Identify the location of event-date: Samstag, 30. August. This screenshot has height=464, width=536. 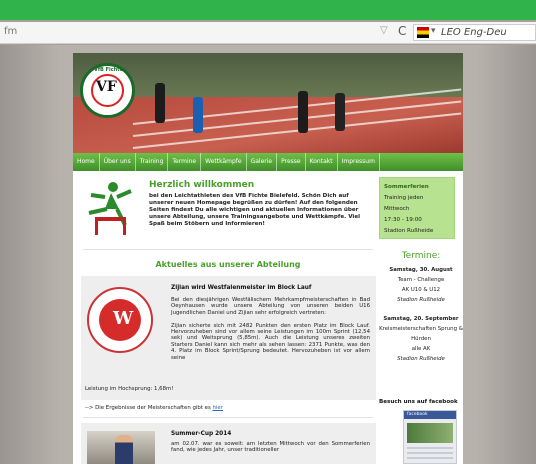
(421, 270).